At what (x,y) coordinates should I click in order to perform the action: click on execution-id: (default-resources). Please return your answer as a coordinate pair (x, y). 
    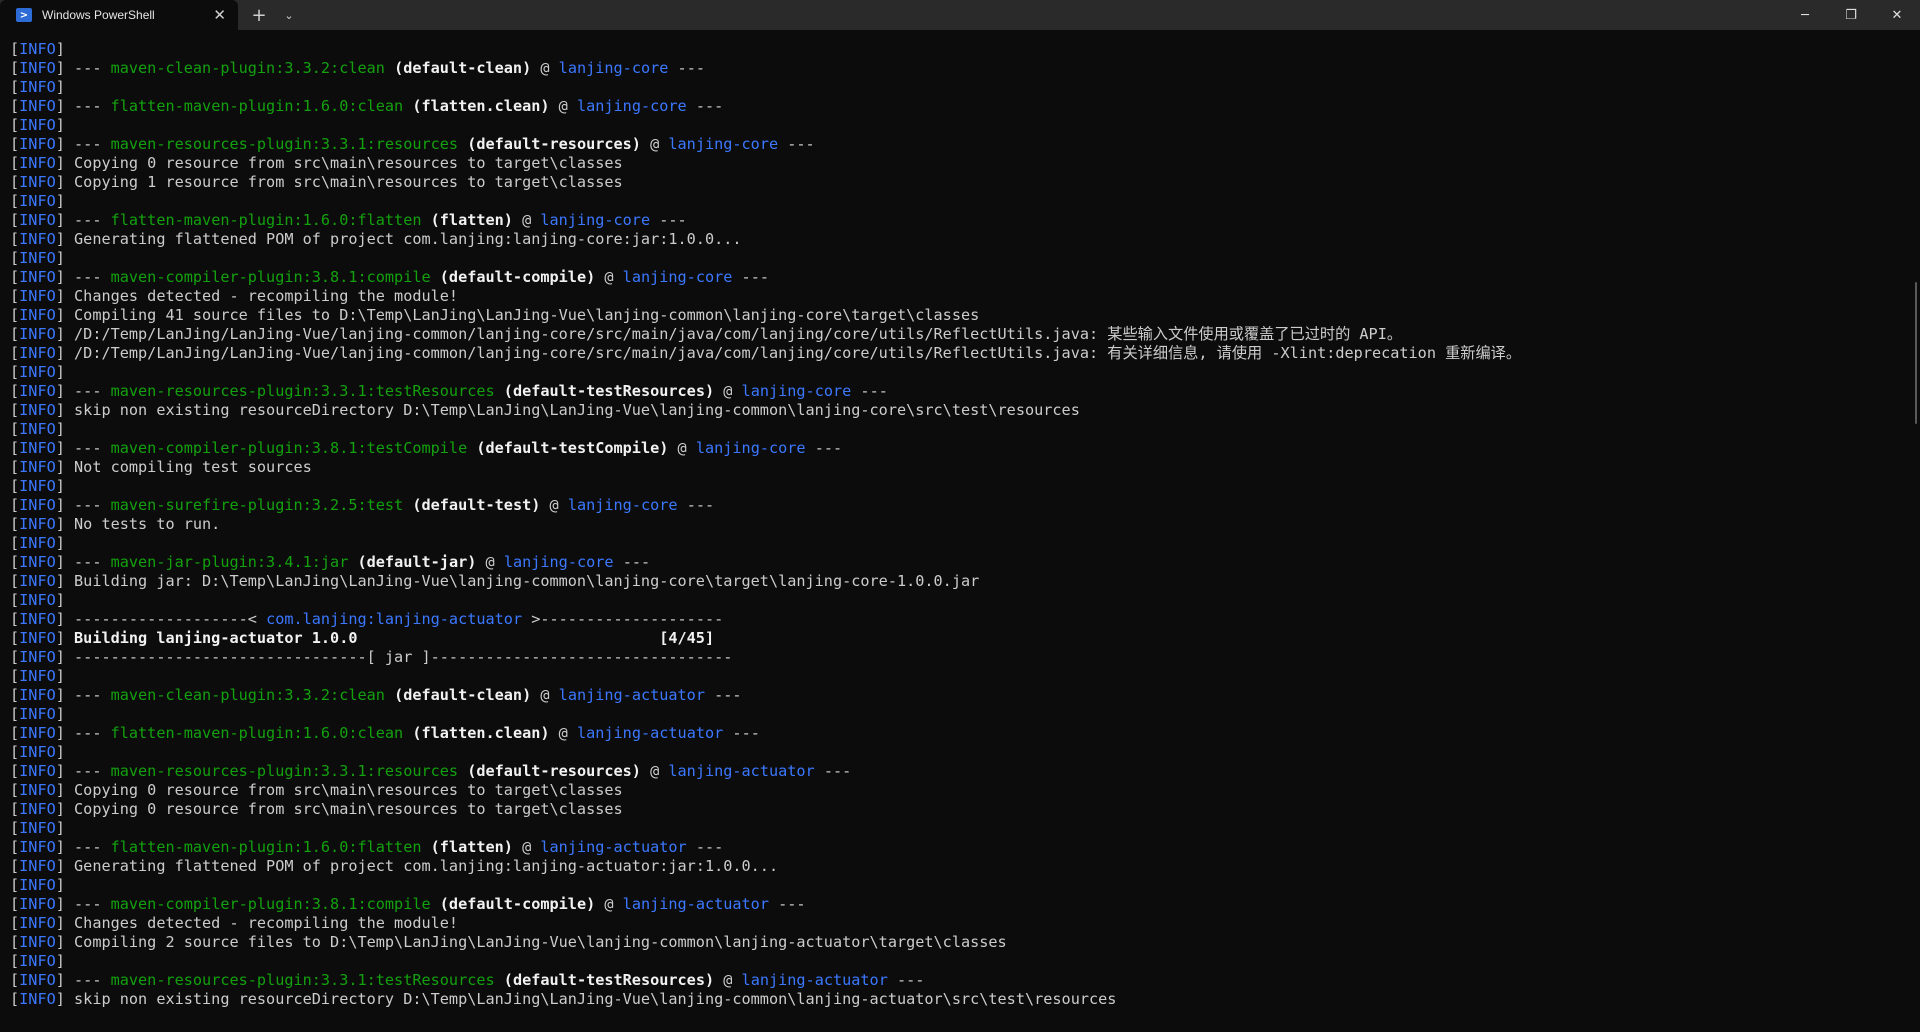
    Looking at the image, I should click on (549, 144).